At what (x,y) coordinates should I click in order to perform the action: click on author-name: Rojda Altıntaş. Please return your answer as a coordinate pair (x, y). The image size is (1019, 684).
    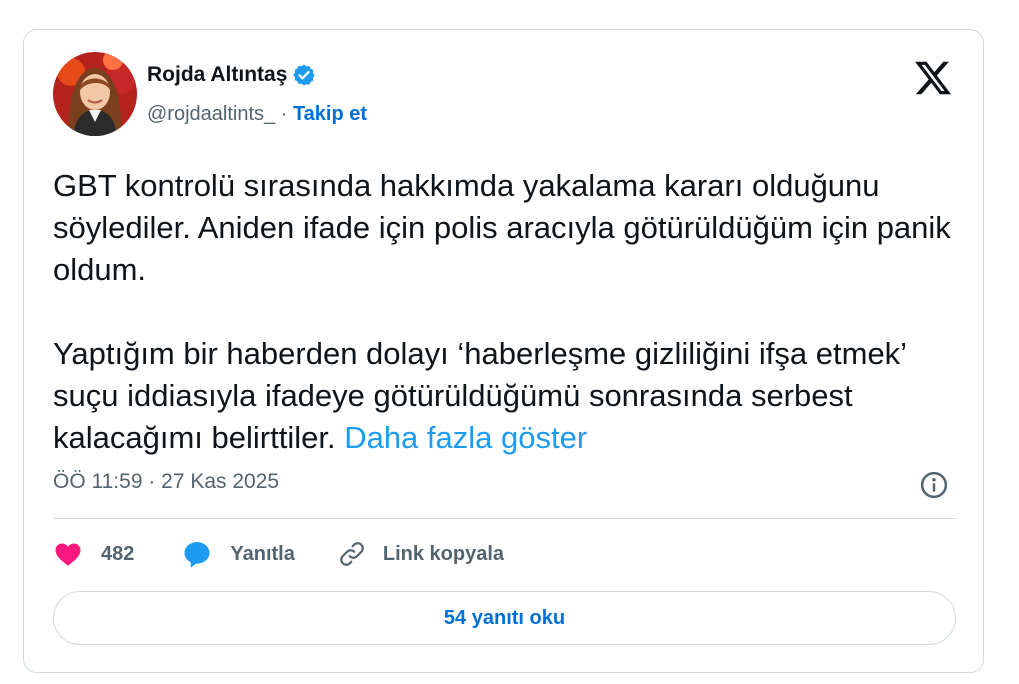
    Looking at the image, I should click on (217, 75).